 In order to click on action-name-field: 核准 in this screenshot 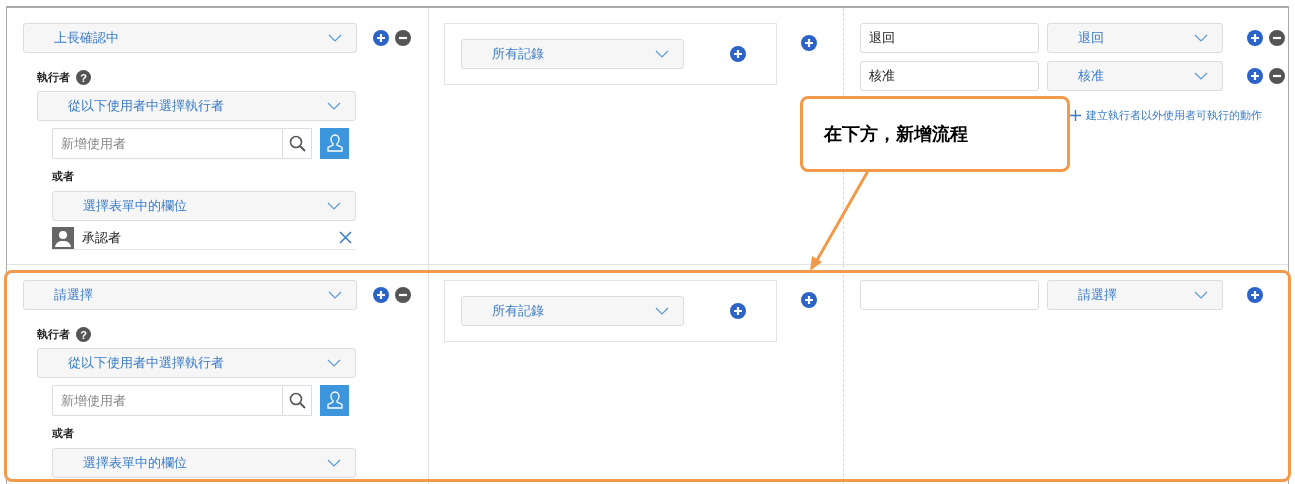, I will do `click(949, 76)`.